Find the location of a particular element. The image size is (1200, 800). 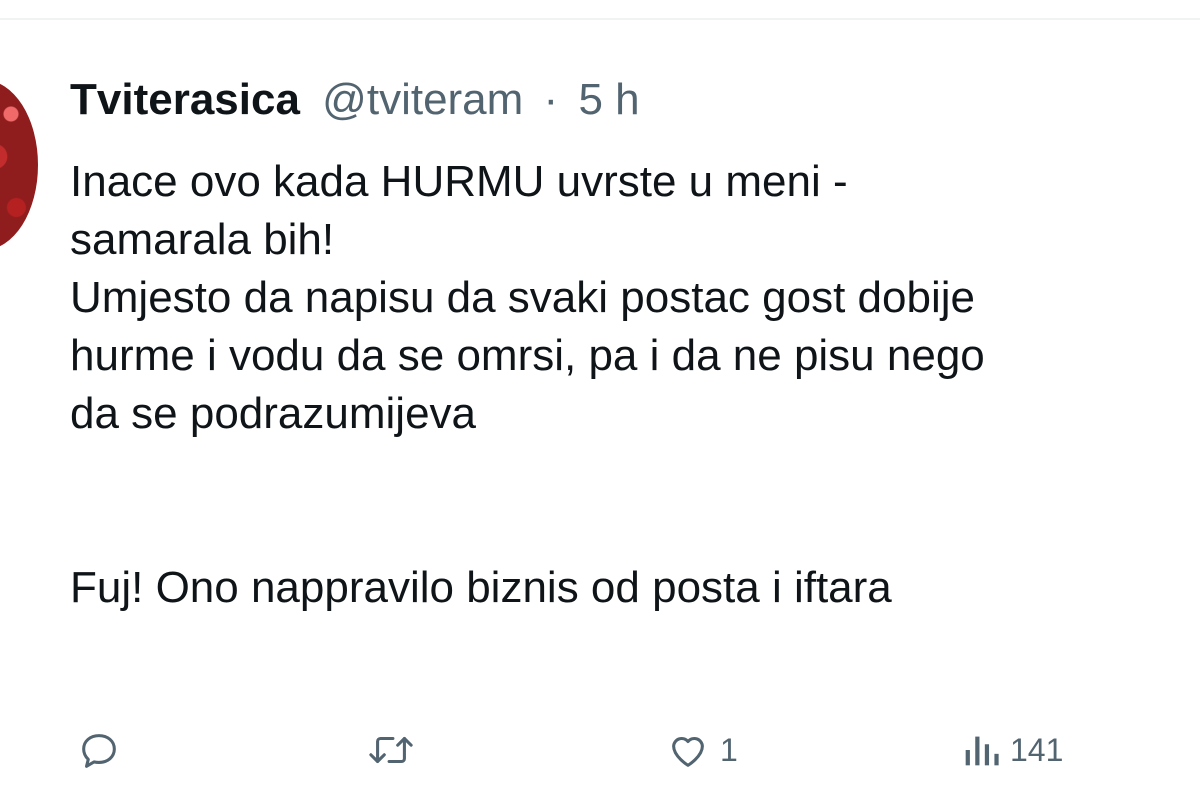

tweet-line: da se podrazumijeva is located at coordinates (273, 413).